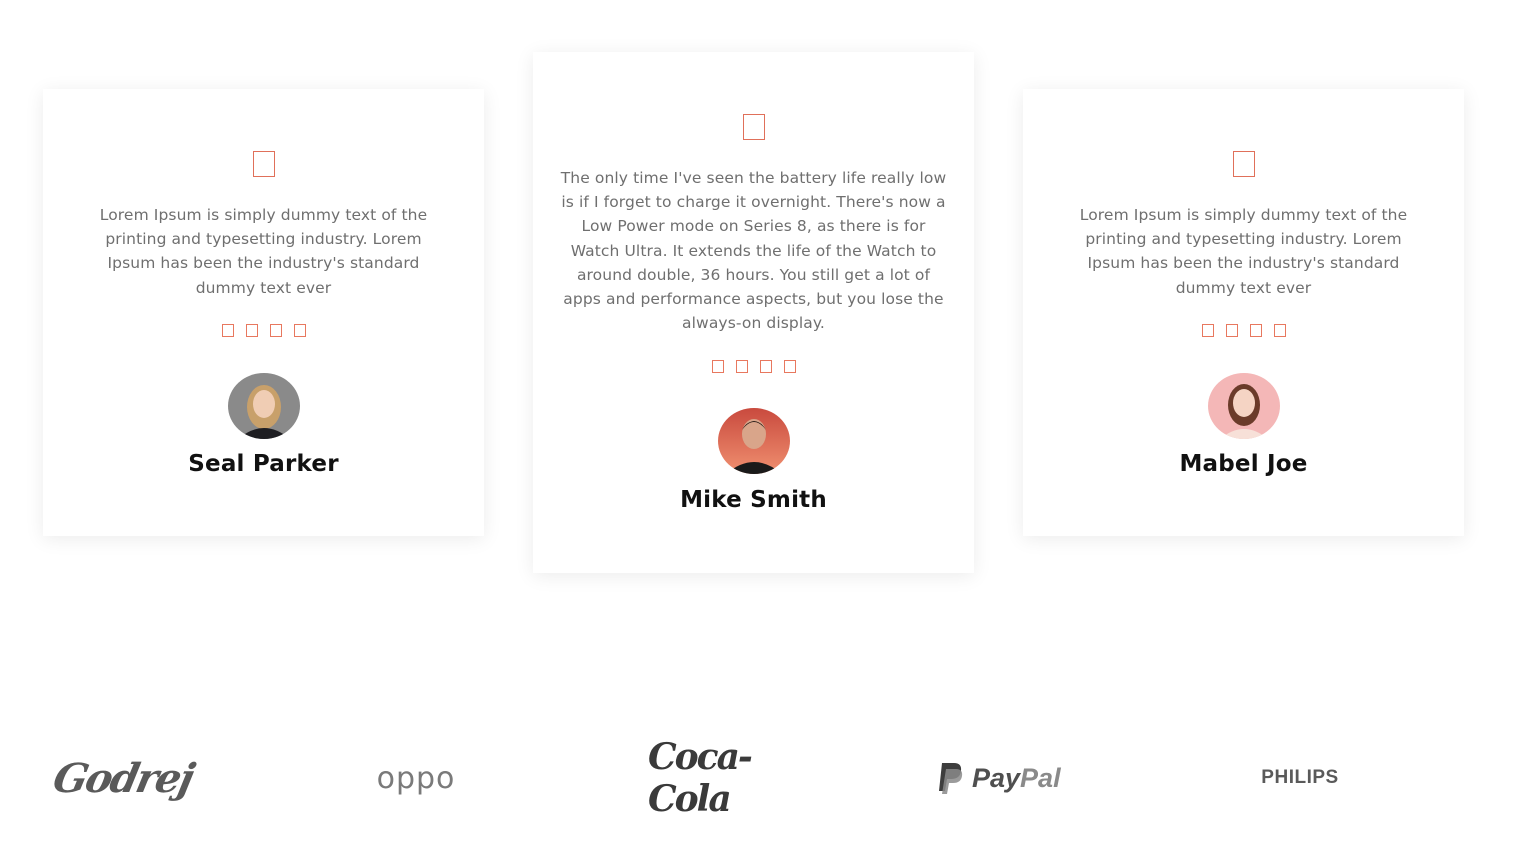 This screenshot has width=1521, height=857. Describe the element at coordinates (951, 778) in the screenshot. I see `paypal-icon` at that location.